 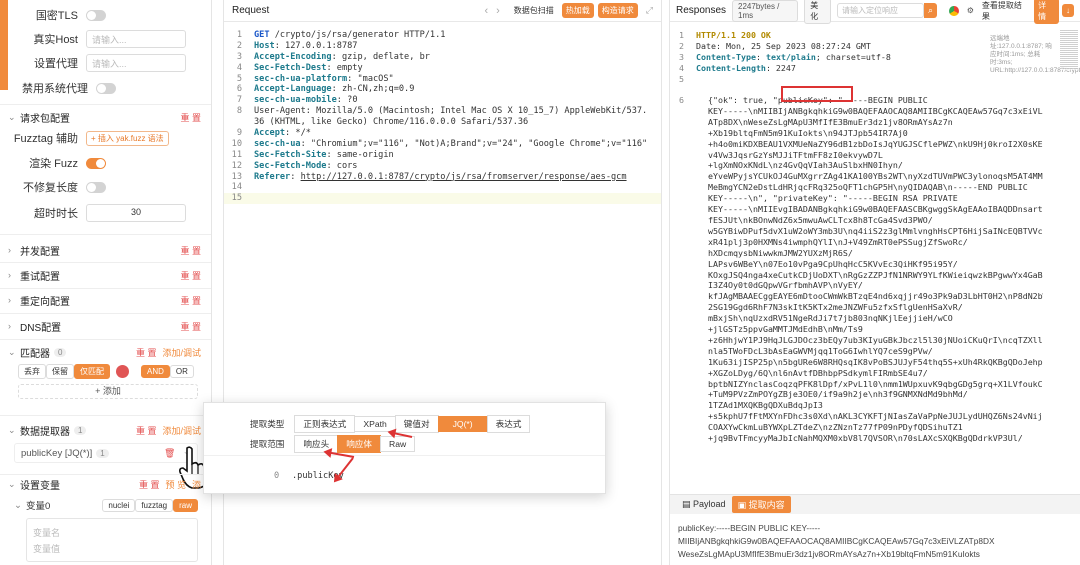 I want to click on matcher-add-debug: 添加/调试, so click(x=181, y=352).